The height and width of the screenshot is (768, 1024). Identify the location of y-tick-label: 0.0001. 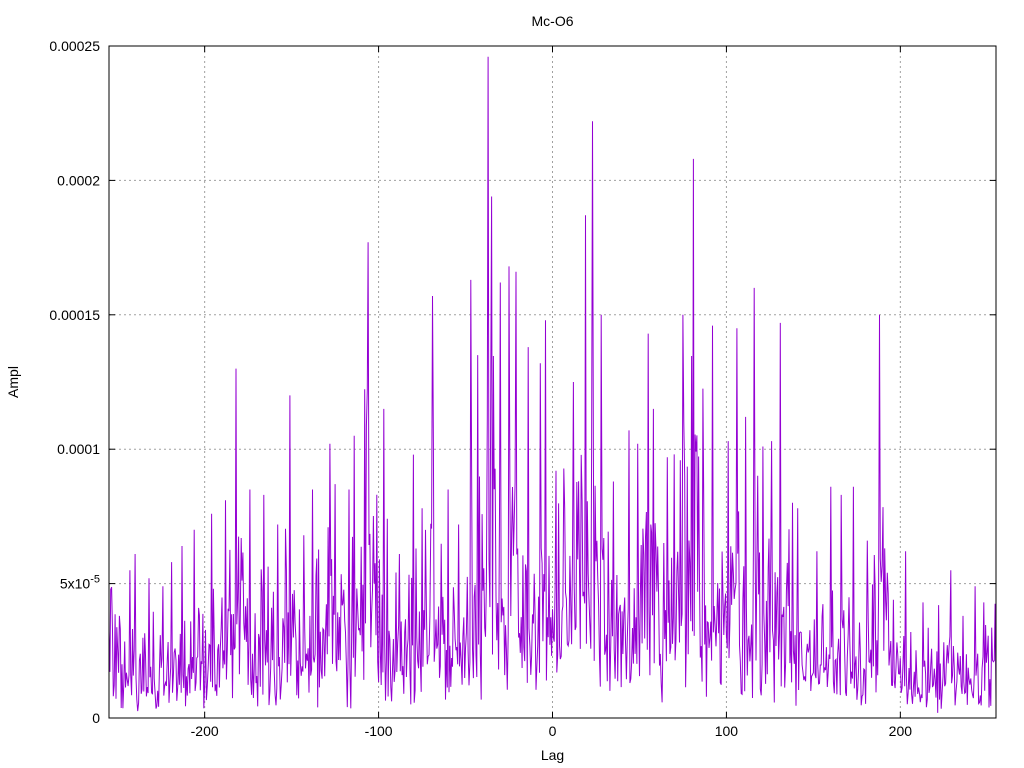
(78, 449).